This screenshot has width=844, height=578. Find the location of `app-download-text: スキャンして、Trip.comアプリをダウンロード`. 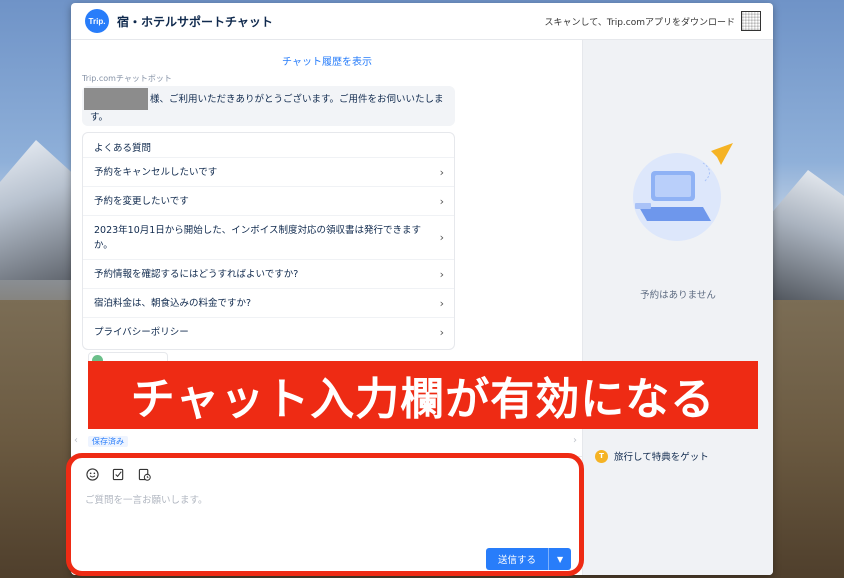

app-download-text: スキャンして、Trip.comアプリをダウンロード is located at coordinates (639, 22).